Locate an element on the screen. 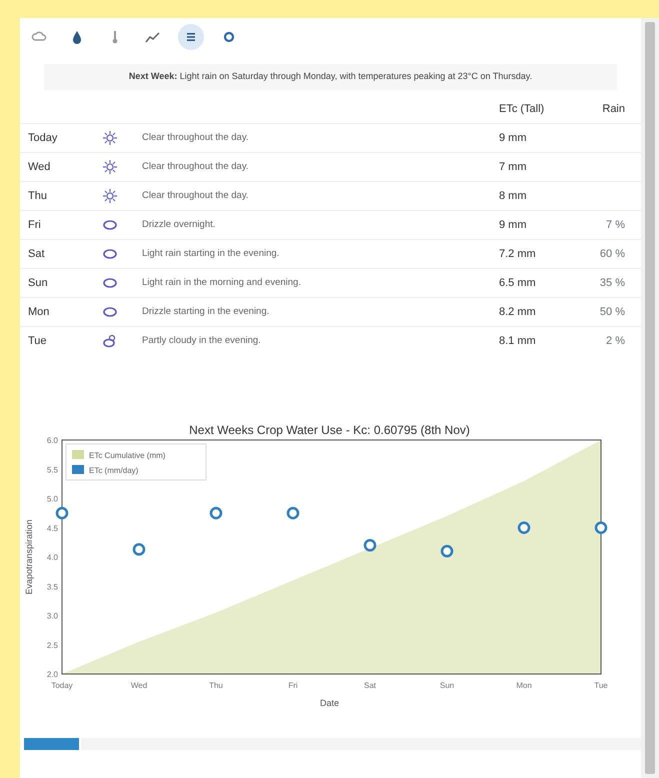  forecast-text: Drizzle starting in the evening. is located at coordinates (316, 312).